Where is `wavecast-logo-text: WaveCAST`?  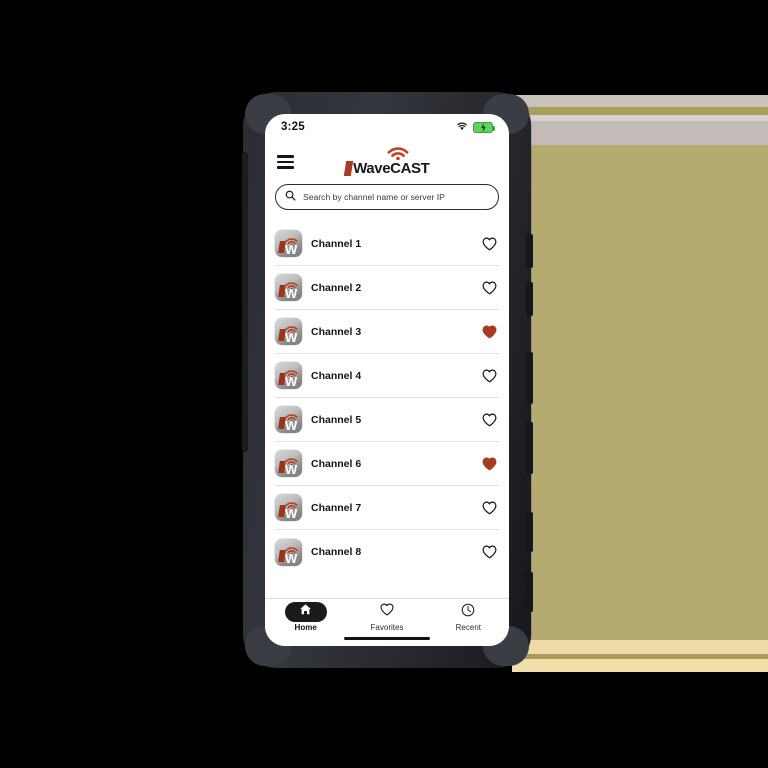
wavecast-logo-text: WaveCAST is located at coordinates (391, 168).